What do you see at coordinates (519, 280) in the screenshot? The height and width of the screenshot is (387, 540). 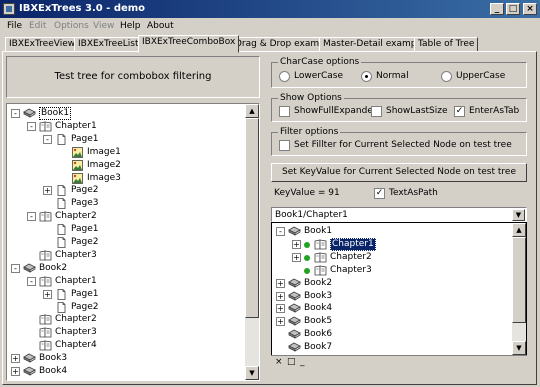 I see `dropdown-scroll-thumb` at bounding box center [519, 280].